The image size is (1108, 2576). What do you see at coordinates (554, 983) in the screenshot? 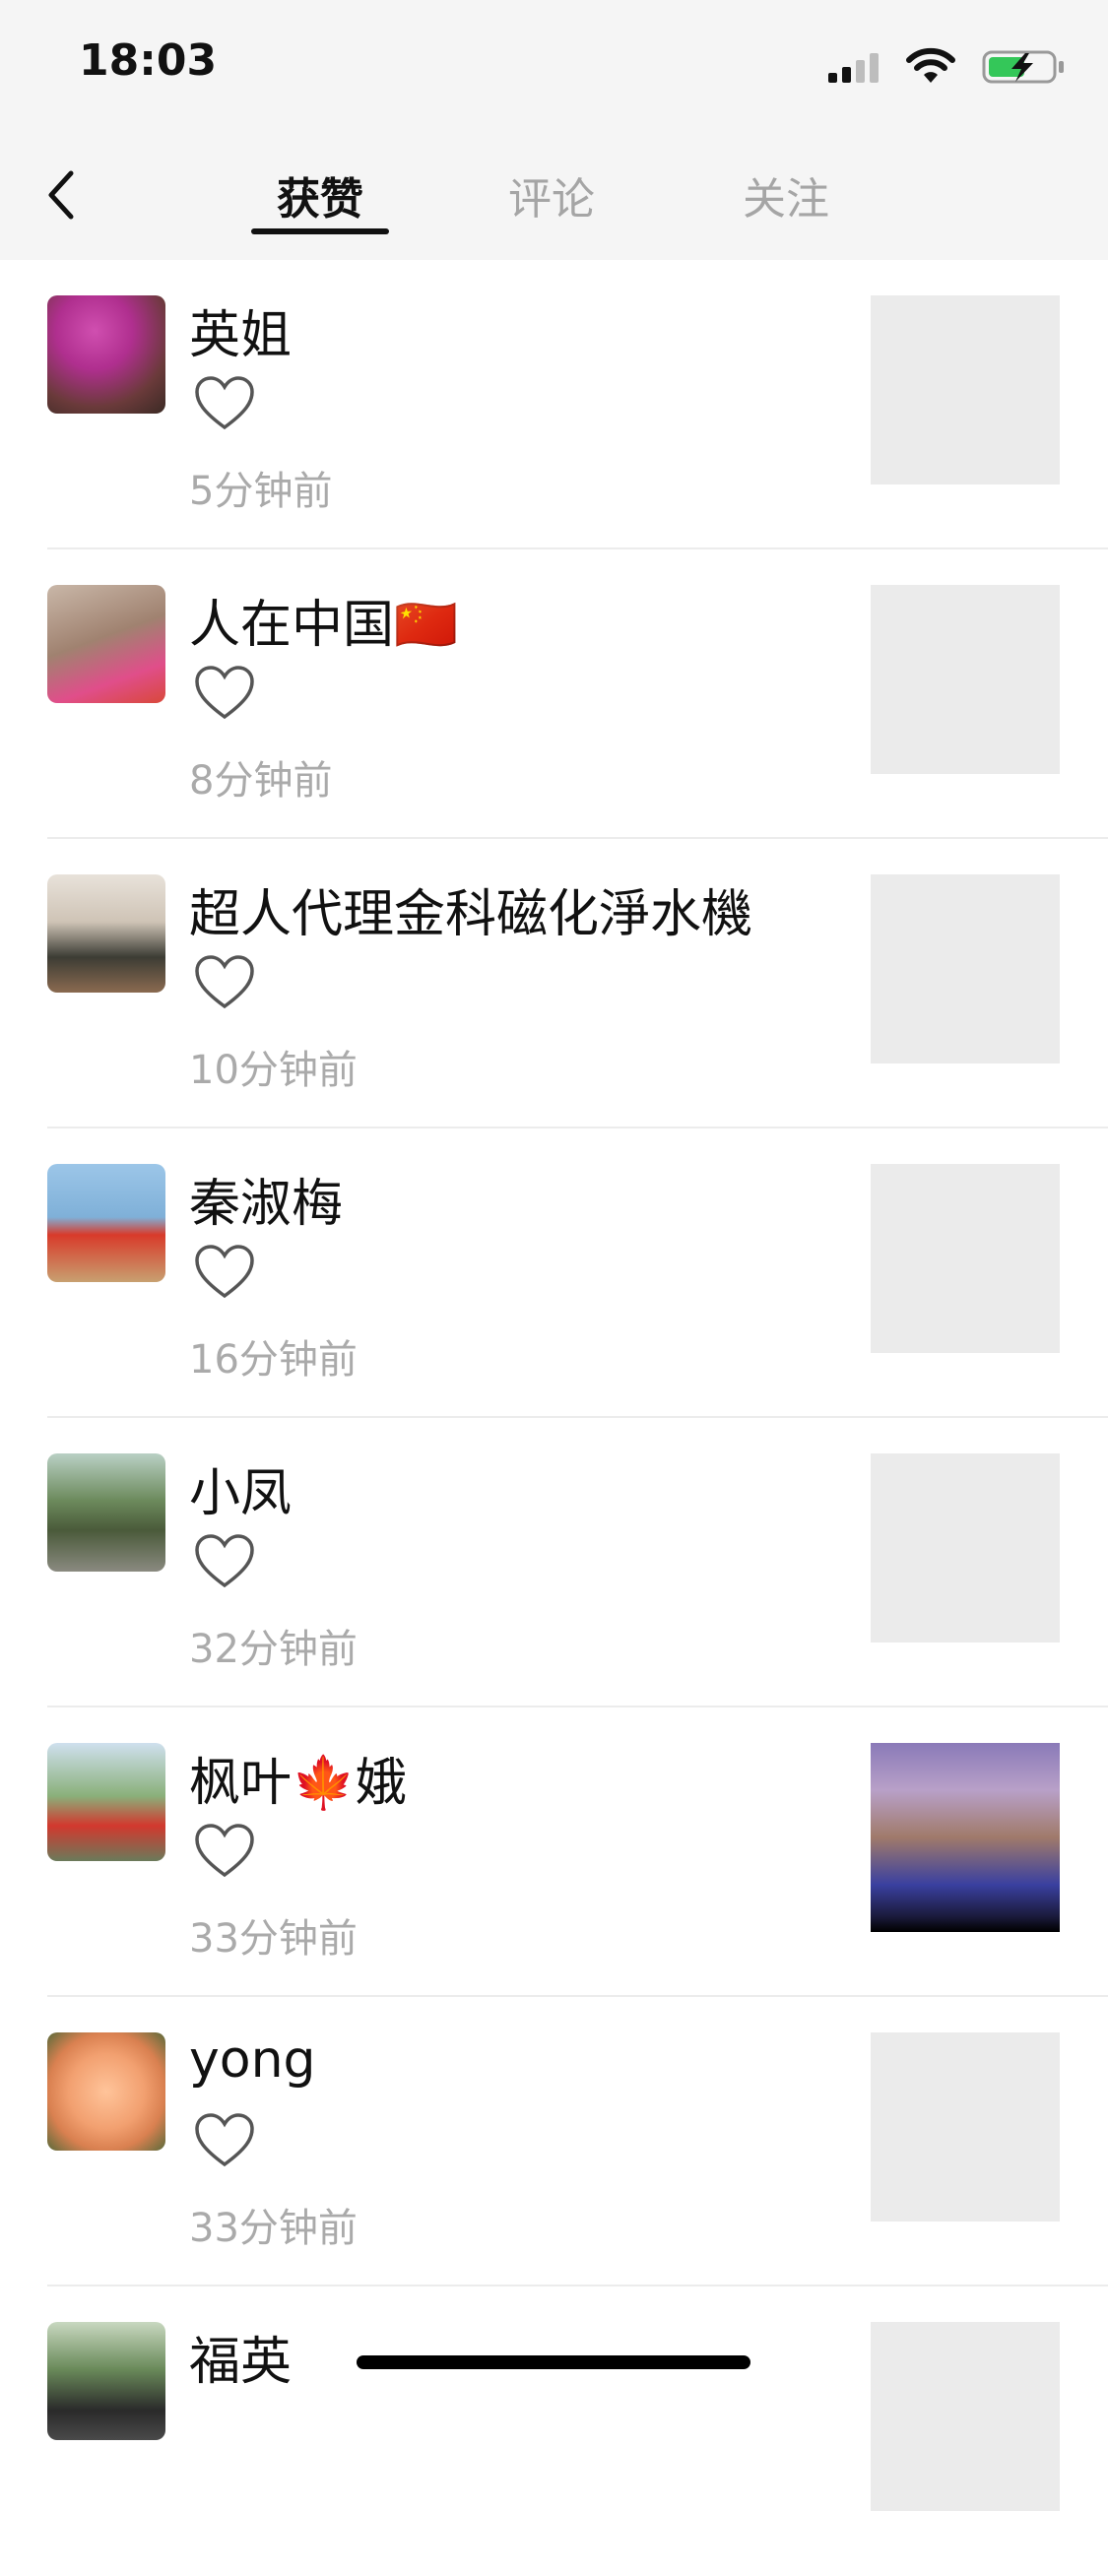
I see `list-item: 超人代理金科磁化淨水機 10分钟前` at bounding box center [554, 983].